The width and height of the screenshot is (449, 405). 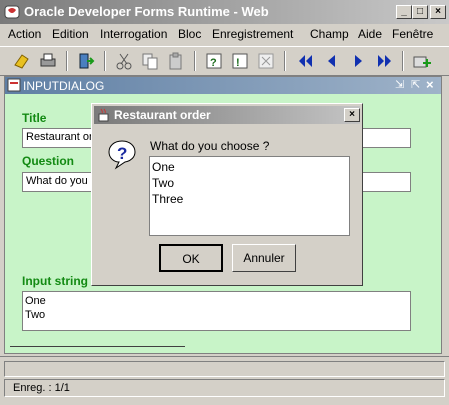 I want to click on first-record-icon, so click(x=306, y=61).